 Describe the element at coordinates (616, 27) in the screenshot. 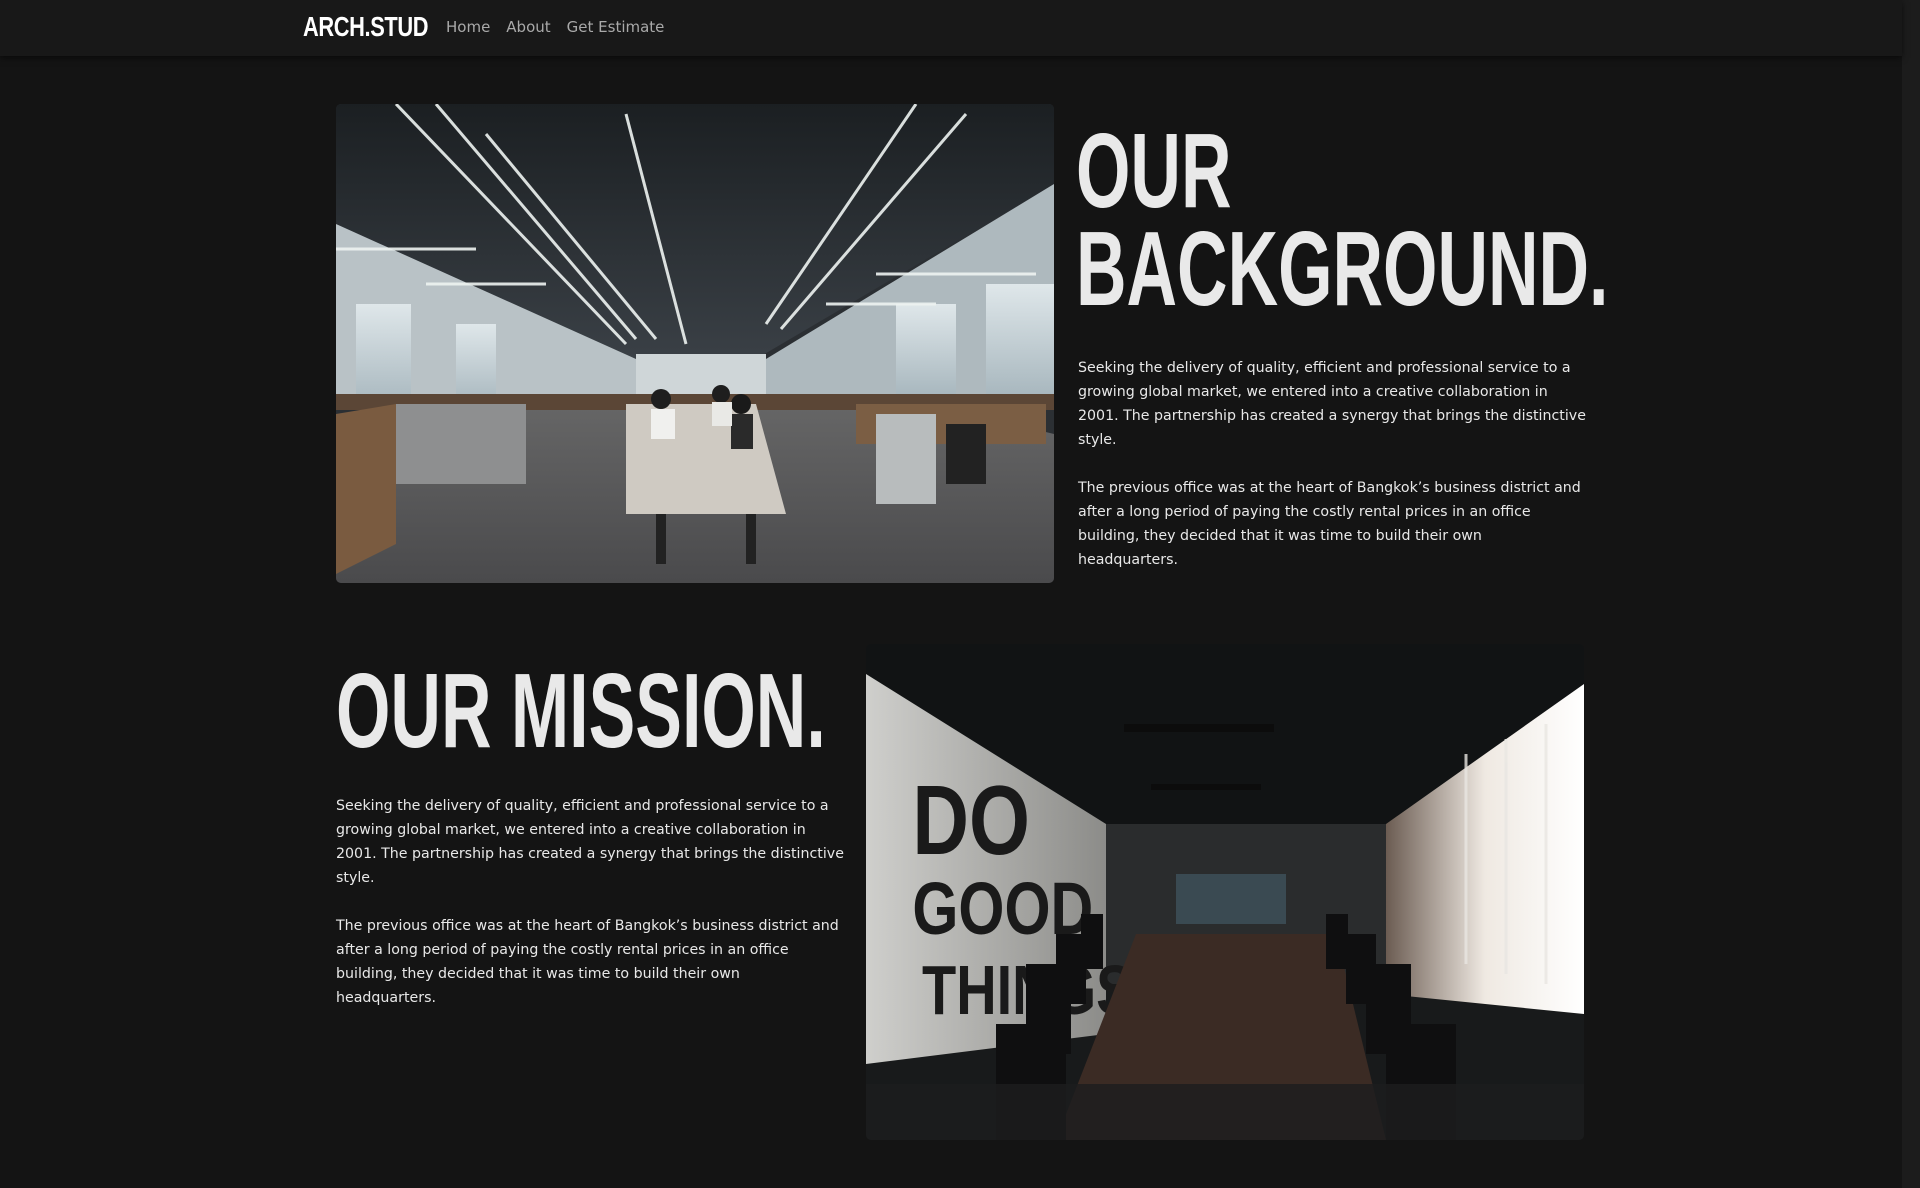

I see `nav-link-get-estimate: Get Estimate` at that location.